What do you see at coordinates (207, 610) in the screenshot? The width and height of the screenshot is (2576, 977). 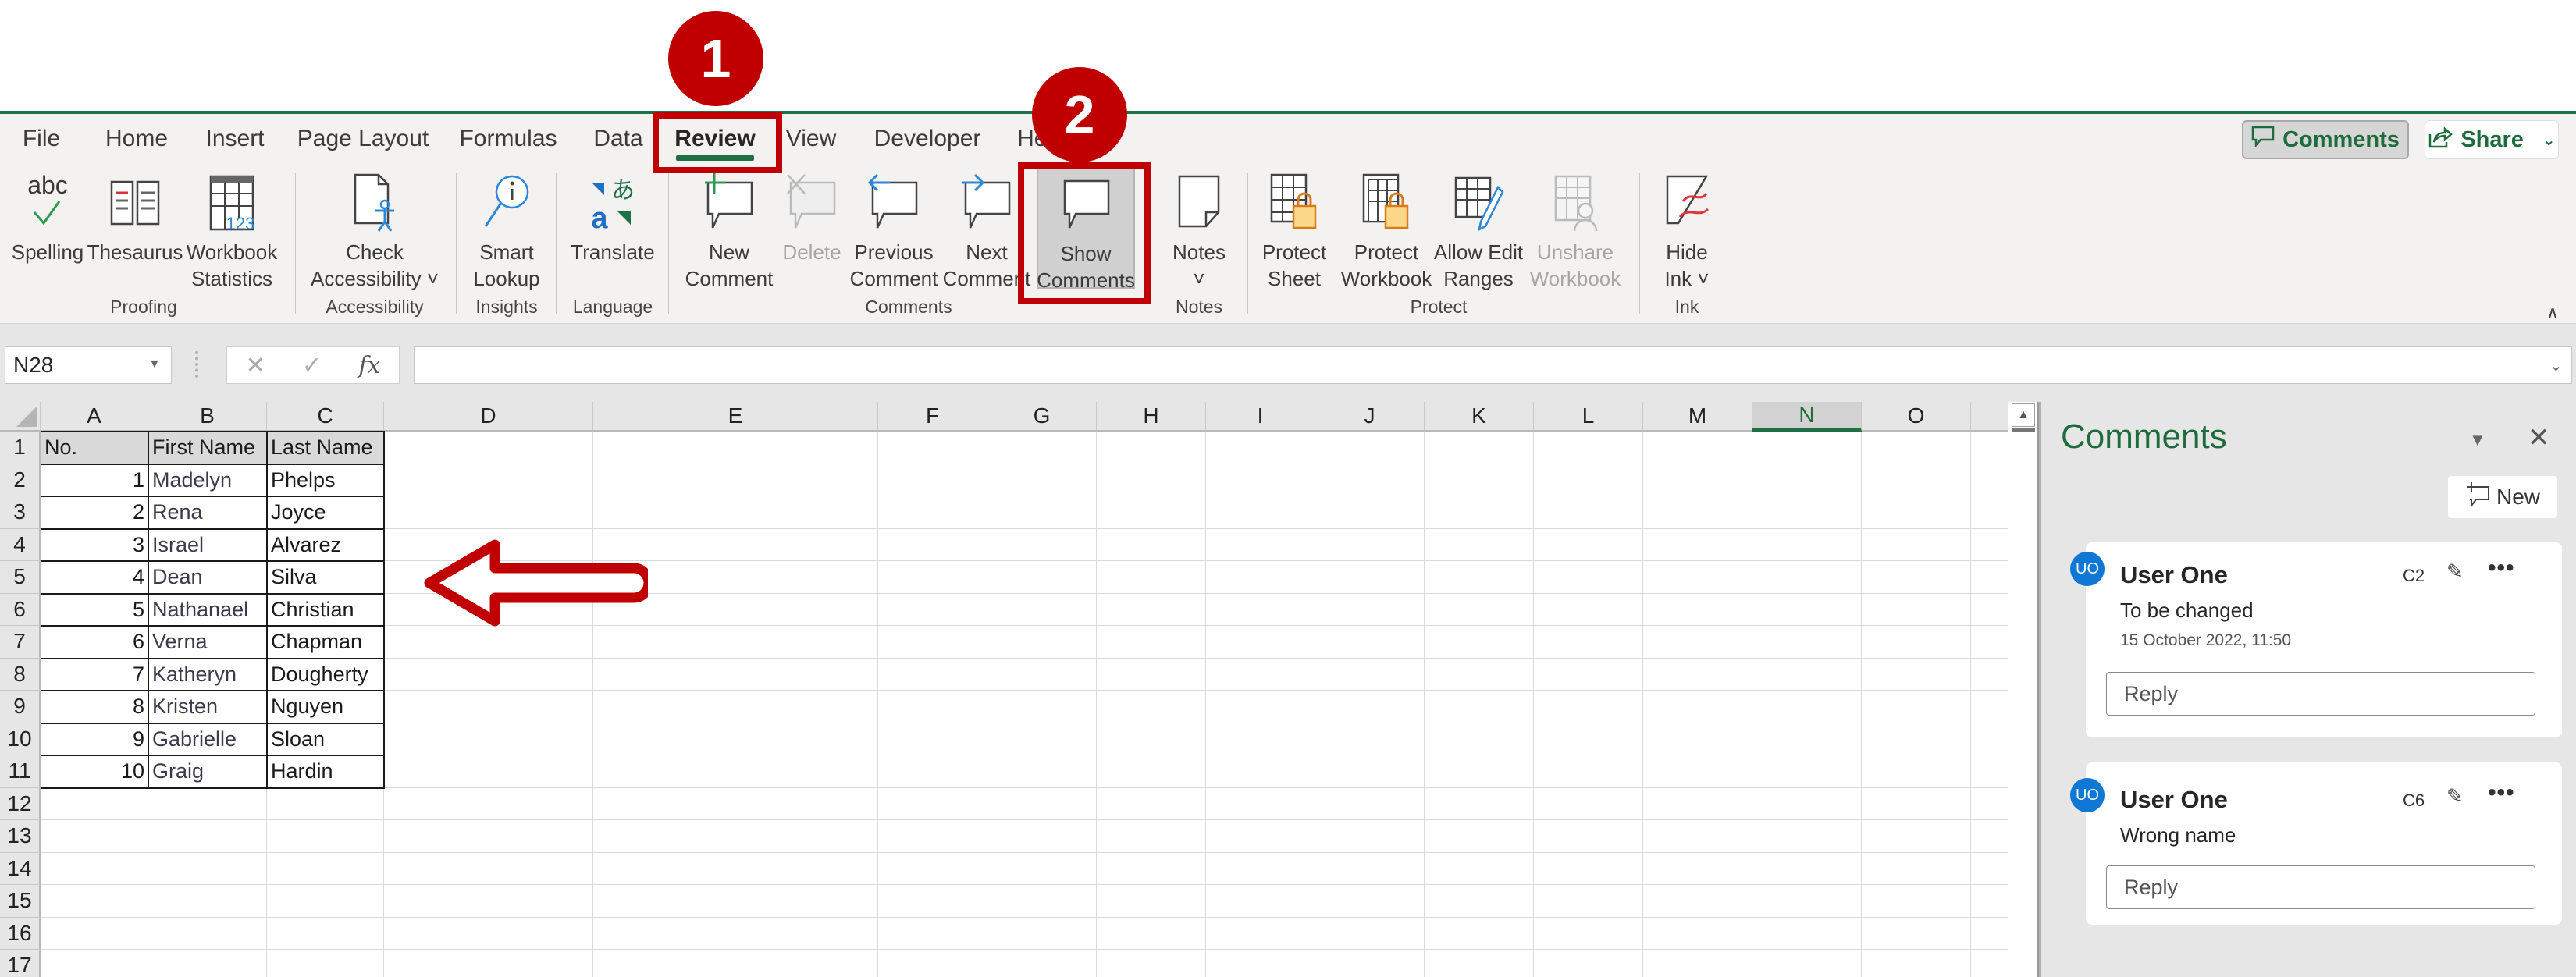 I see `table-cell: Nathanael` at bounding box center [207, 610].